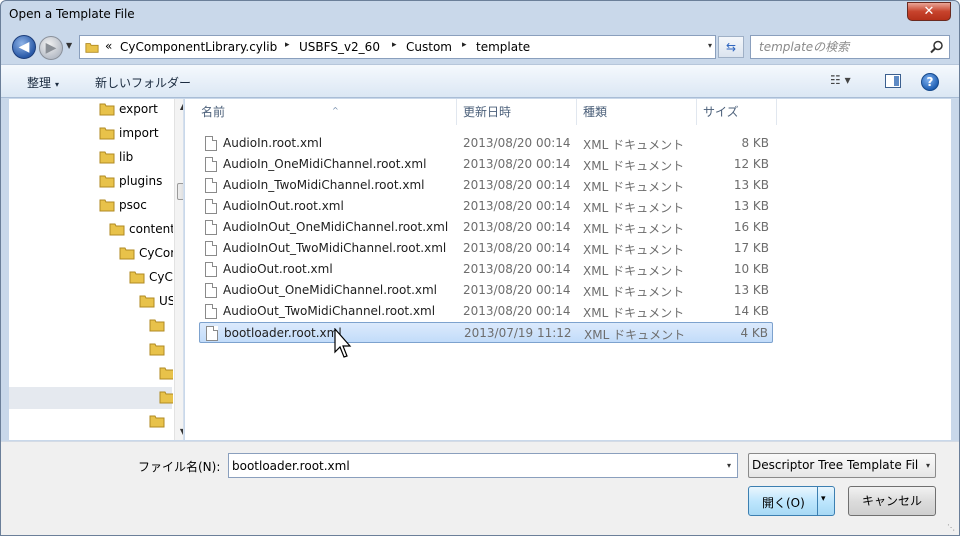 This screenshot has width=960, height=536. Describe the element at coordinates (90, 398) in the screenshot. I see `tree-hover-row` at that location.